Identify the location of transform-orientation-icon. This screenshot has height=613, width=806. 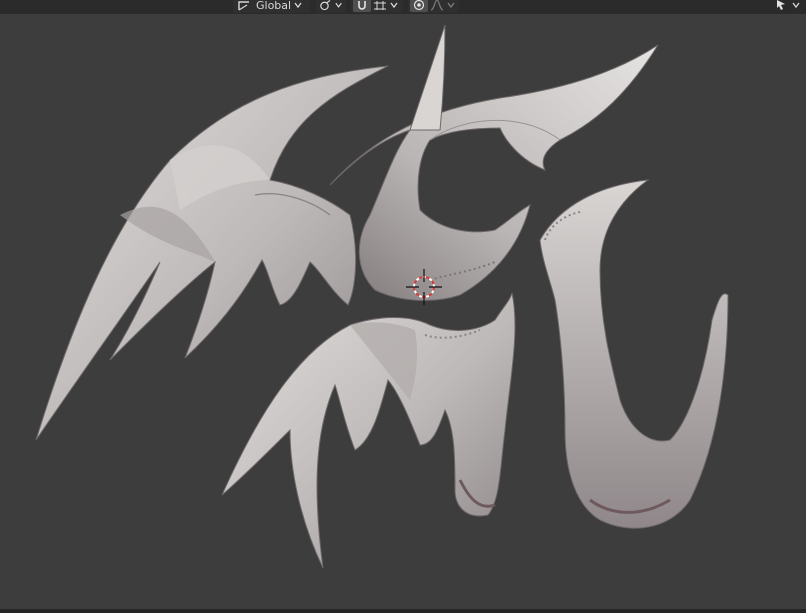
(243, 6).